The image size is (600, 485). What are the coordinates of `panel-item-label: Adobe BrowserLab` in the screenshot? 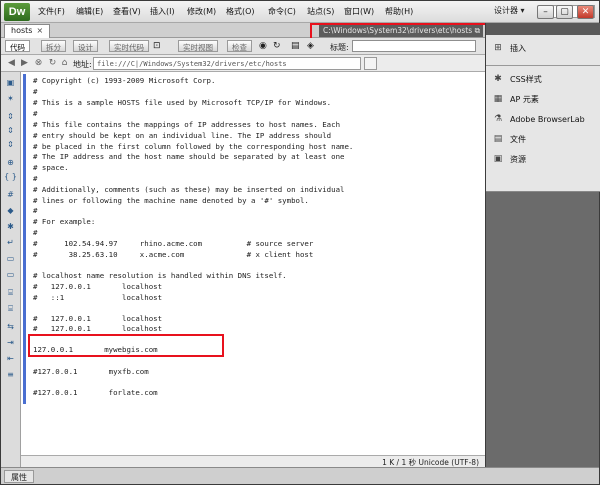 It's located at (547, 119).